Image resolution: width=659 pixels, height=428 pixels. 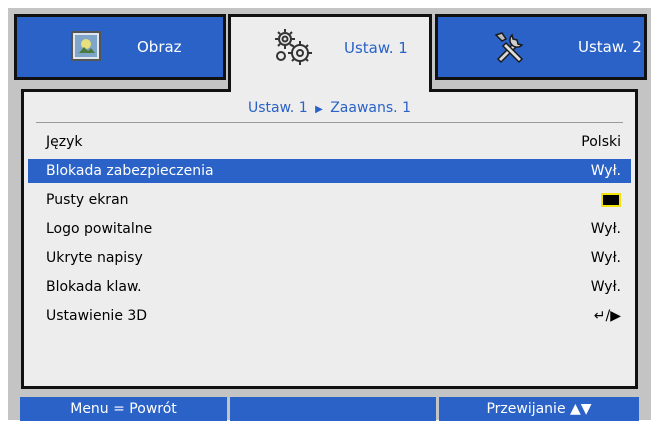 I want to click on breadcrumb: Ustaw. 1 ▶ Zaawans. 1, so click(x=329, y=108).